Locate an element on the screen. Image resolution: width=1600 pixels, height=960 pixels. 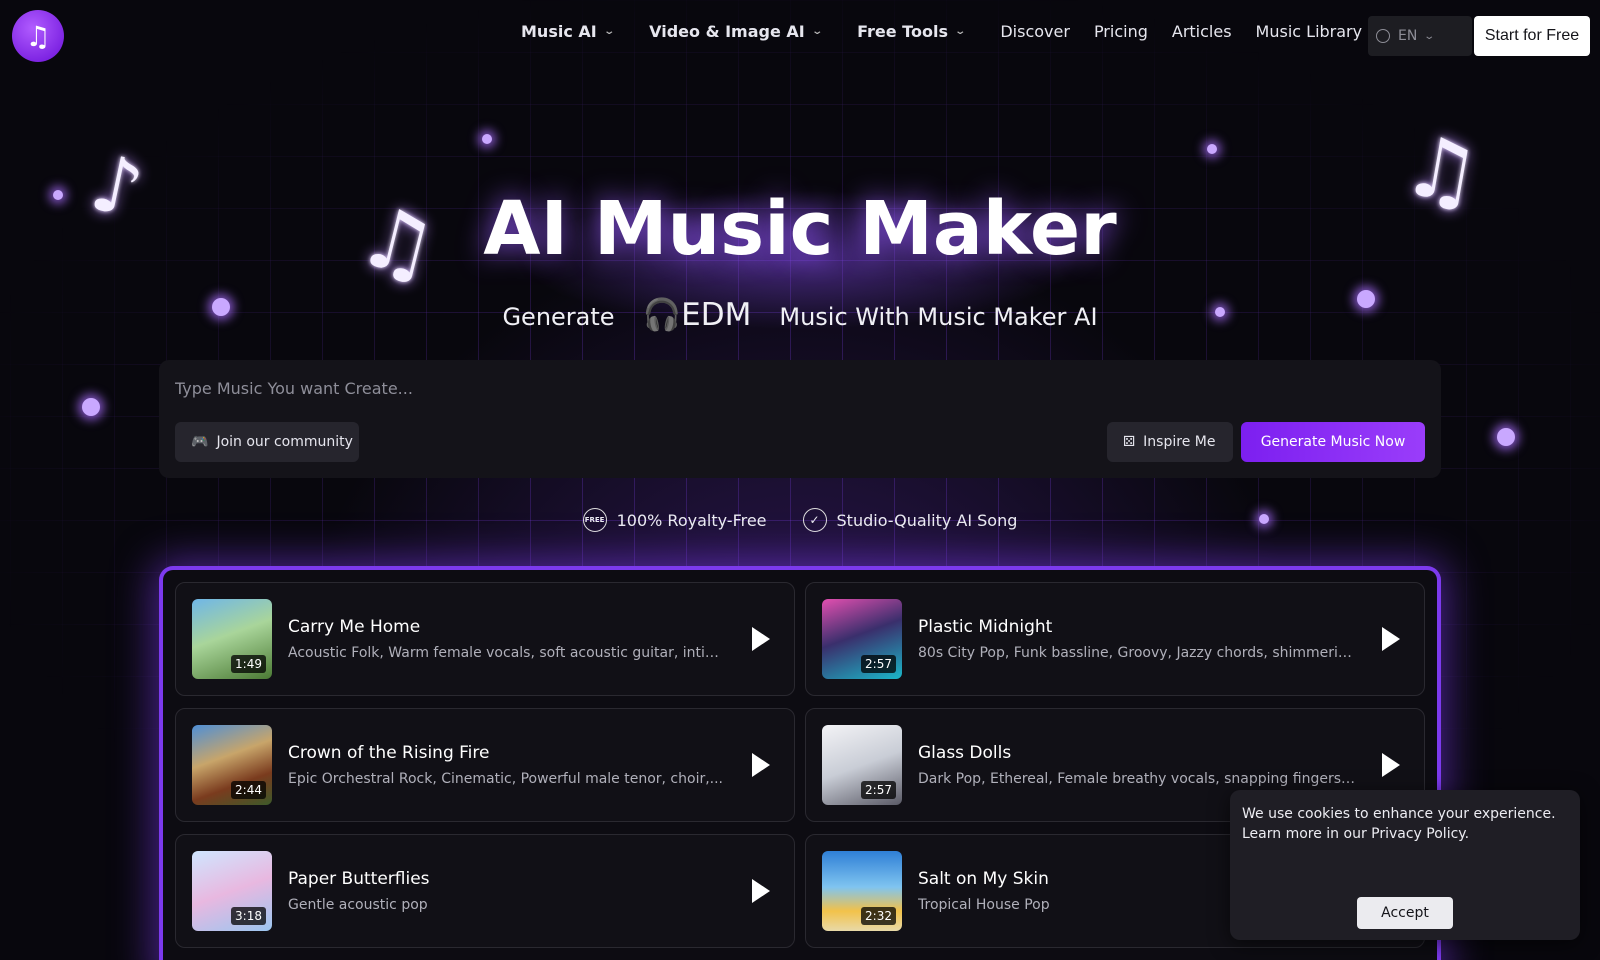
song-cover: 2:44 is located at coordinates (232, 765).